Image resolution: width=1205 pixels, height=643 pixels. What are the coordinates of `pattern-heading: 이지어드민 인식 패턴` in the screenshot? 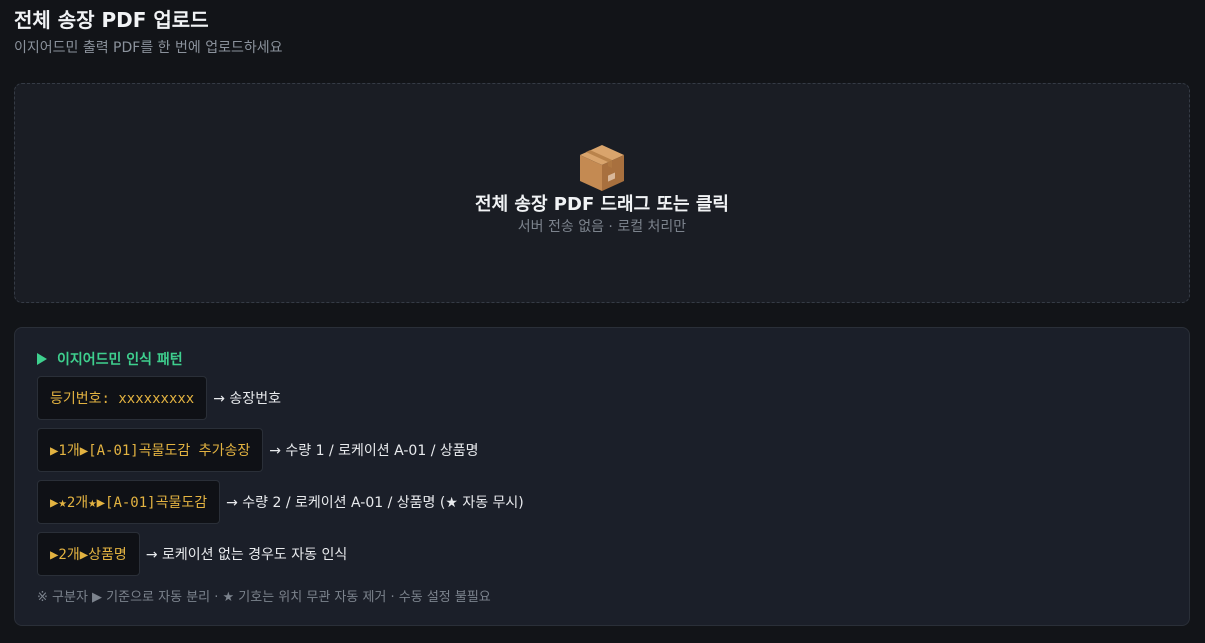 It's located at (613, 359).